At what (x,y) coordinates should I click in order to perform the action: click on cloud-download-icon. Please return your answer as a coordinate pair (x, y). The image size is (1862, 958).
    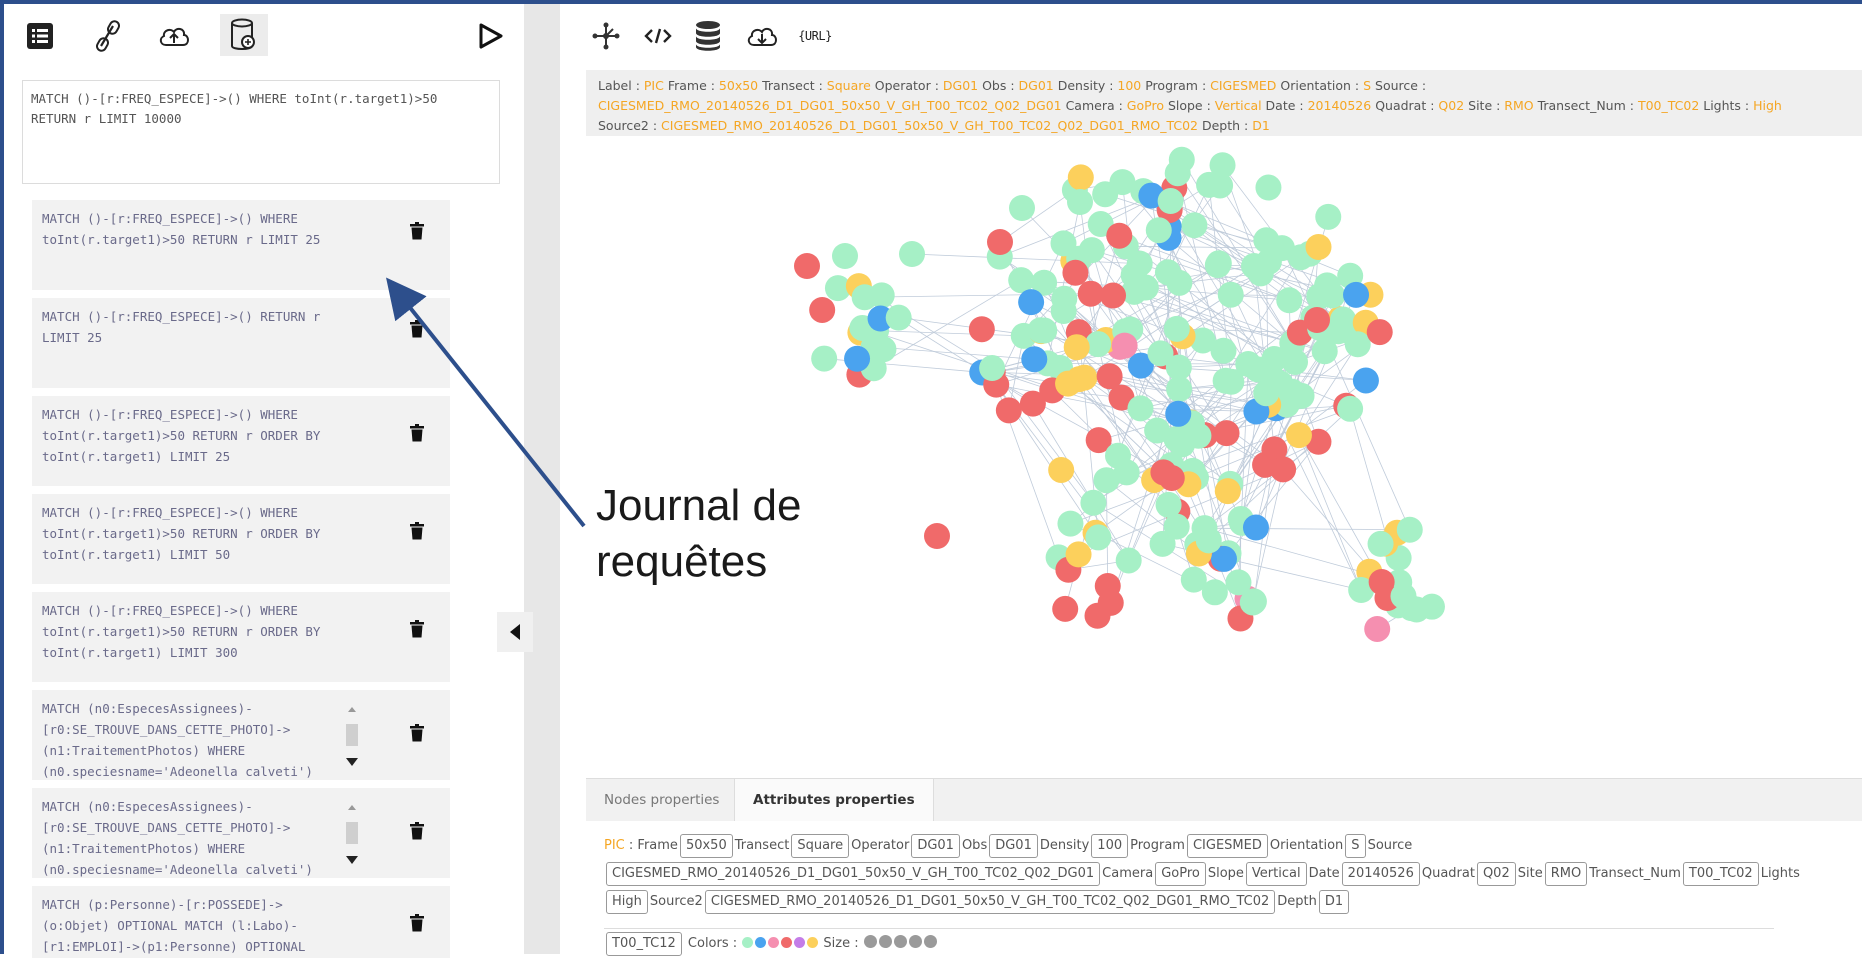
    Looking at the image, I should click on (762, 36).